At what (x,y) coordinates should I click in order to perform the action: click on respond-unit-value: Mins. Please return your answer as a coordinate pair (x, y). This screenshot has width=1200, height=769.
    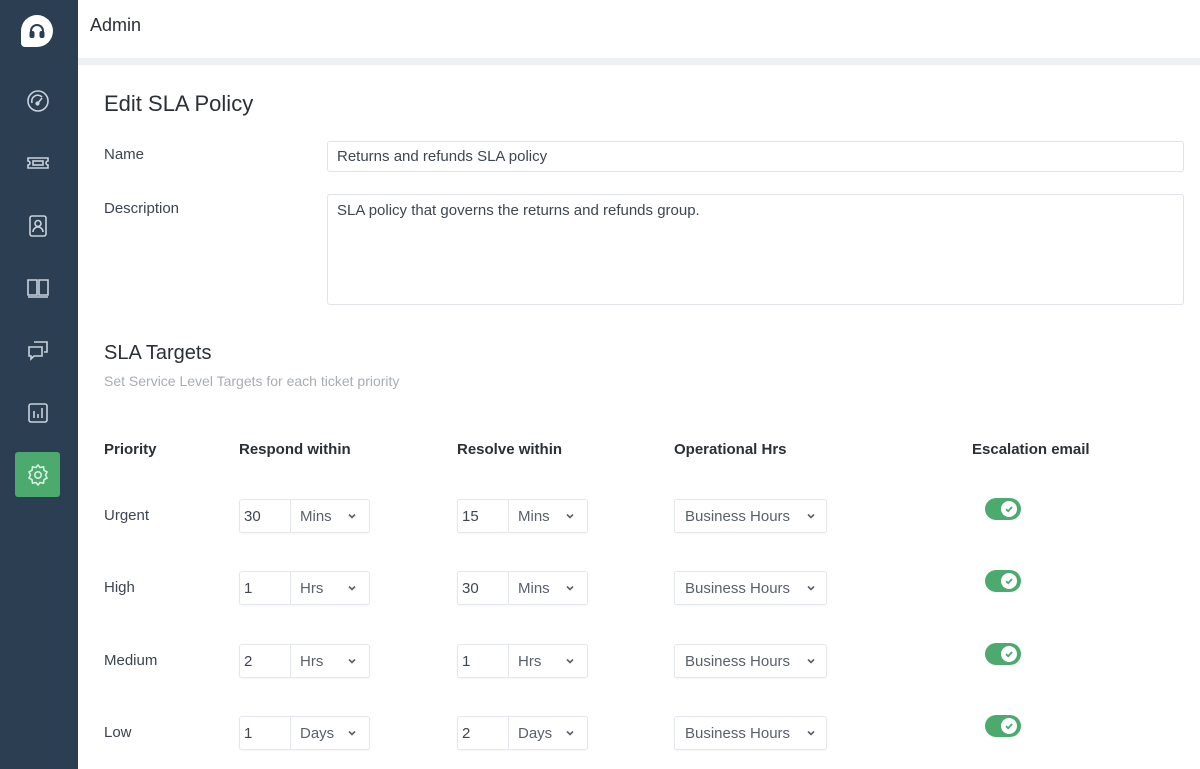
    Looking at the image, I should click on (316, 516).